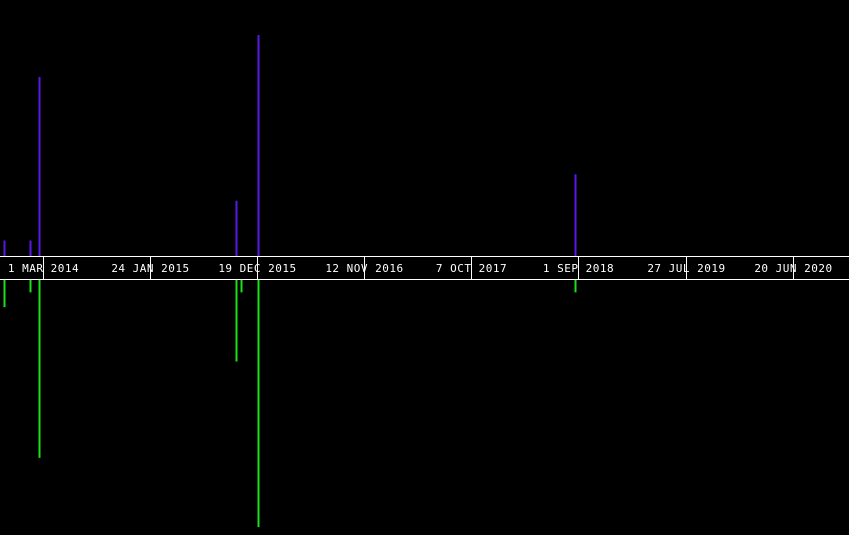  What do you see at coordinates (150, 268) in the screenshot?
I see `axis-tick-label: 24 JAN 2015` at bounding box center [150, 268].